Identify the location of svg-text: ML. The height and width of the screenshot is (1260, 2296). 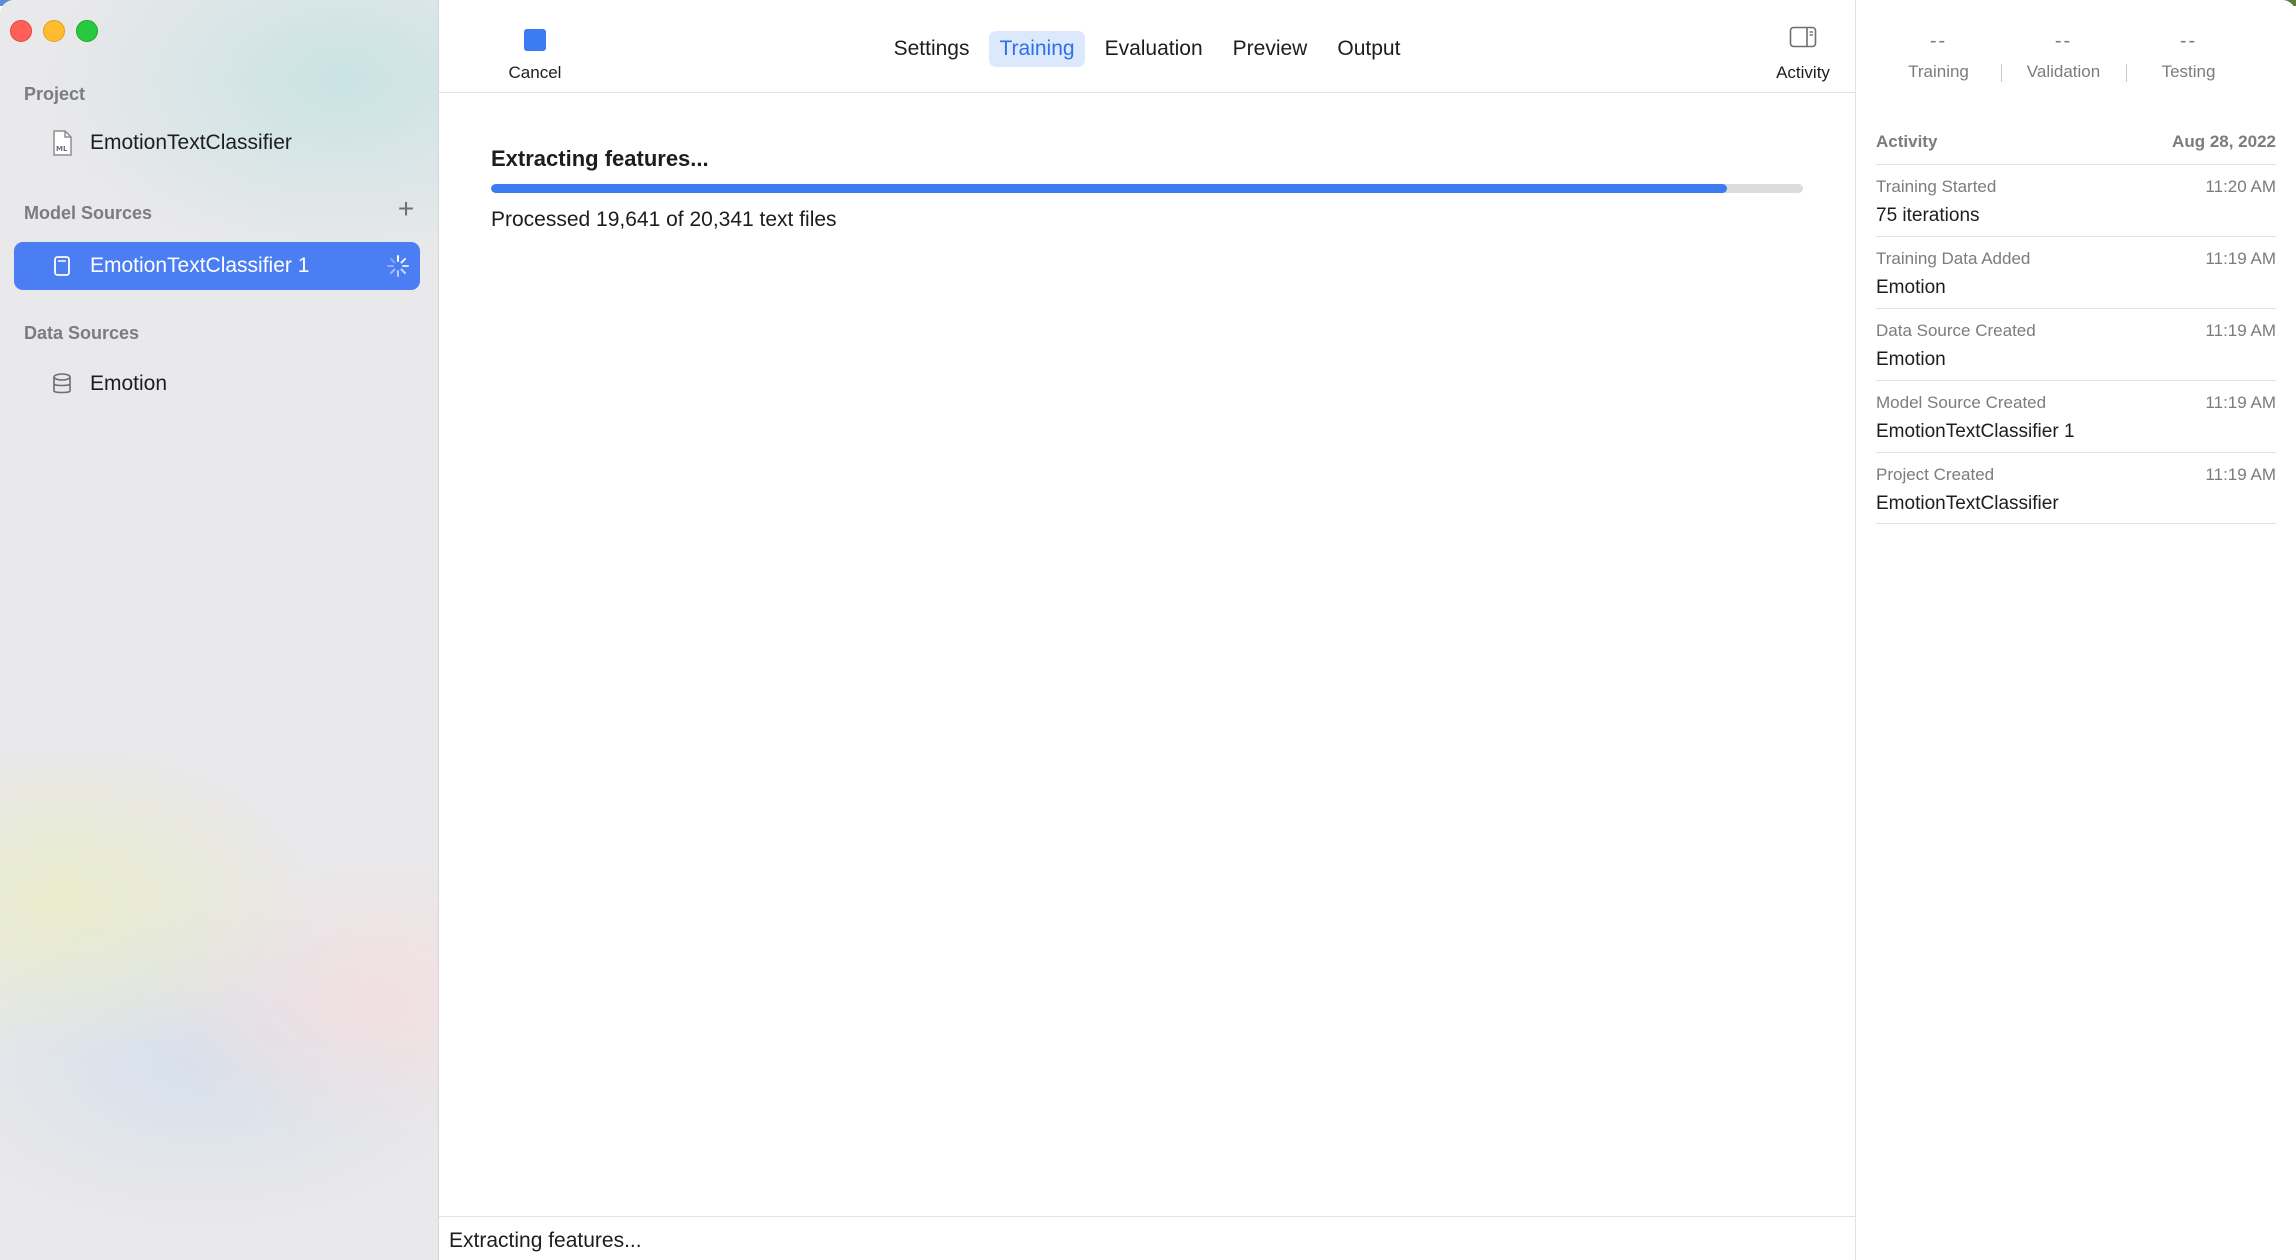
(62, 149).